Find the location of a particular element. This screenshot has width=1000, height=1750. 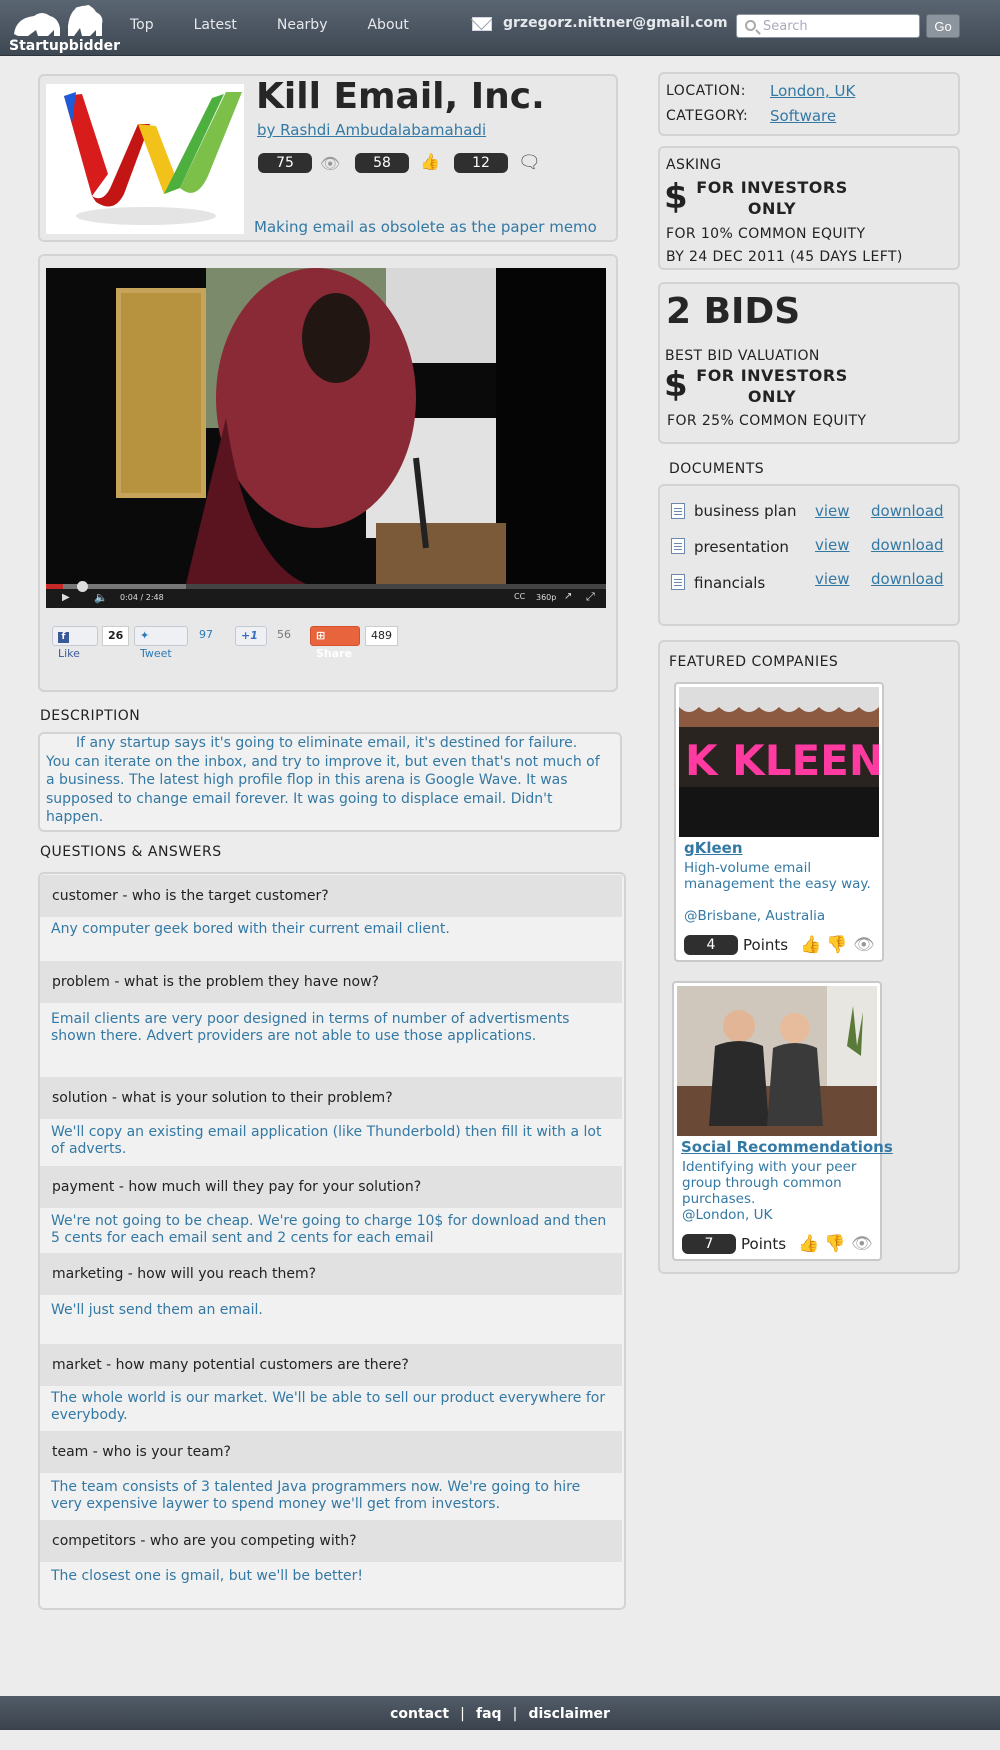

share-plus-icon: ⊞ is located at coordinates (321, 635).